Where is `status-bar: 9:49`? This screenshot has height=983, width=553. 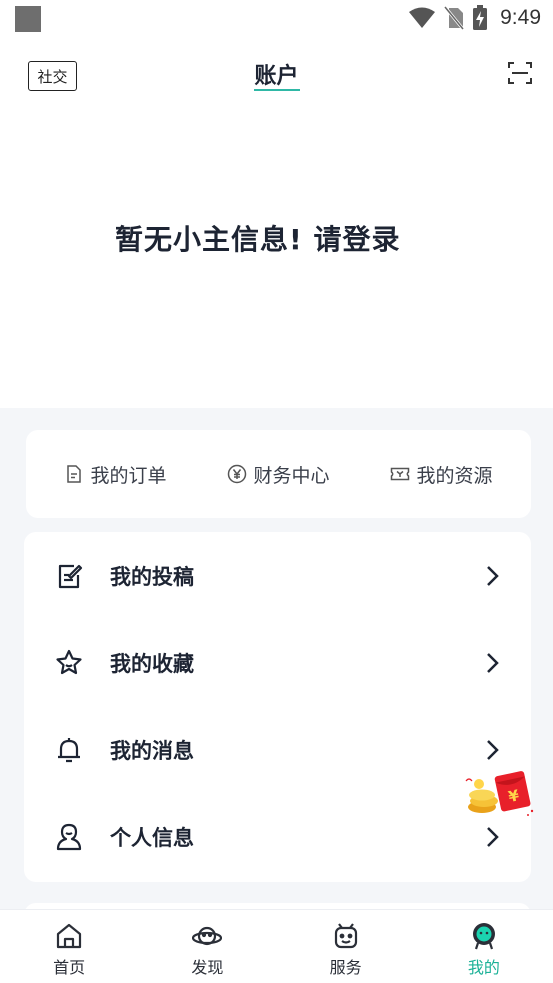 status-bar: 9:49 is located at coordinates (276, 18).